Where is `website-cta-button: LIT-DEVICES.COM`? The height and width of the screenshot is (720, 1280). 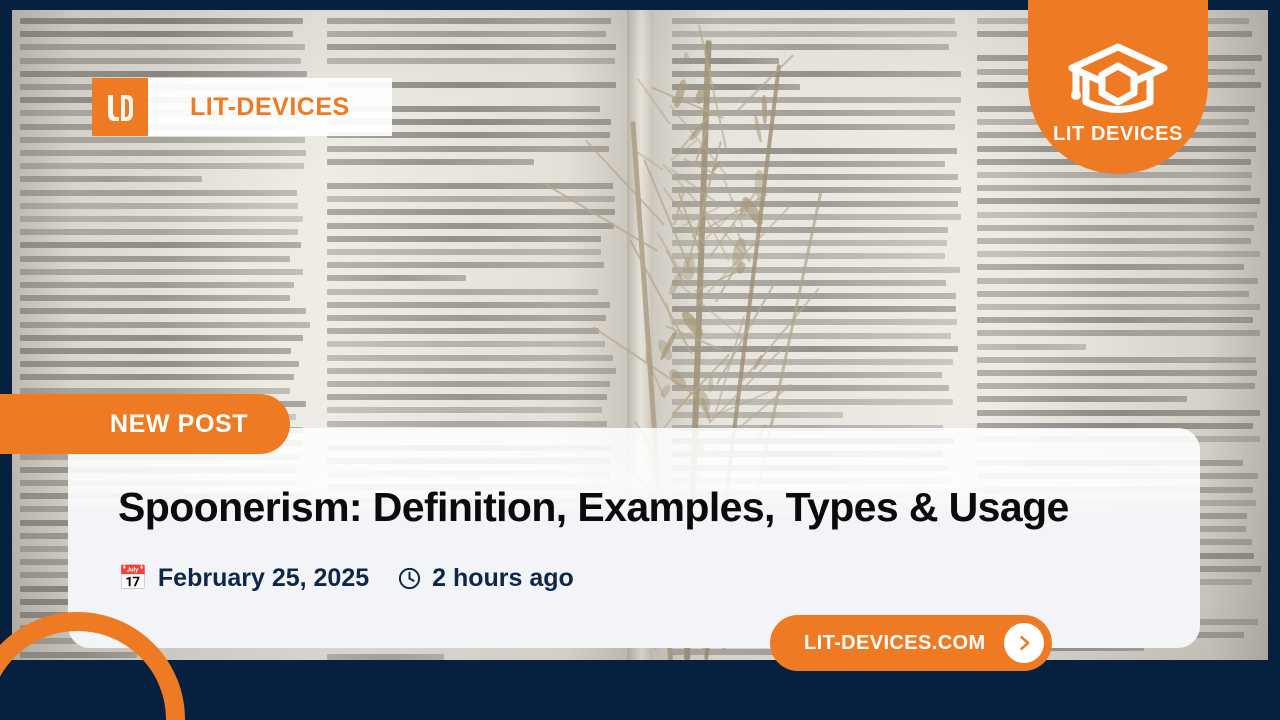 website-cta-button: LIT-DEVICES.COM is located at coordinates (911, 643).